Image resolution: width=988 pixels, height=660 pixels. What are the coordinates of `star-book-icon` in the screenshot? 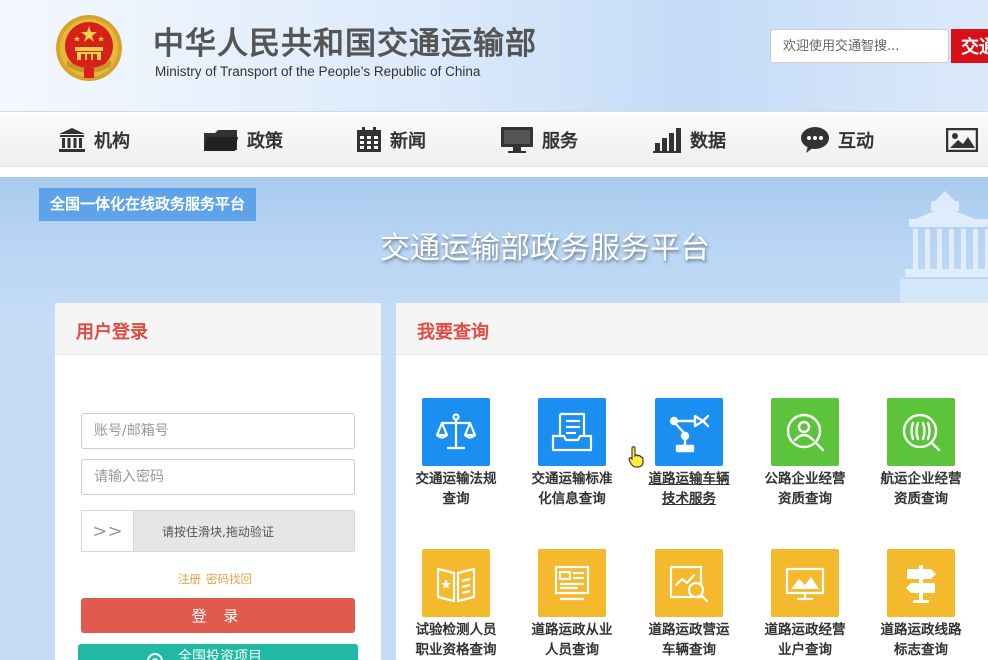 It's located at (456, 585).